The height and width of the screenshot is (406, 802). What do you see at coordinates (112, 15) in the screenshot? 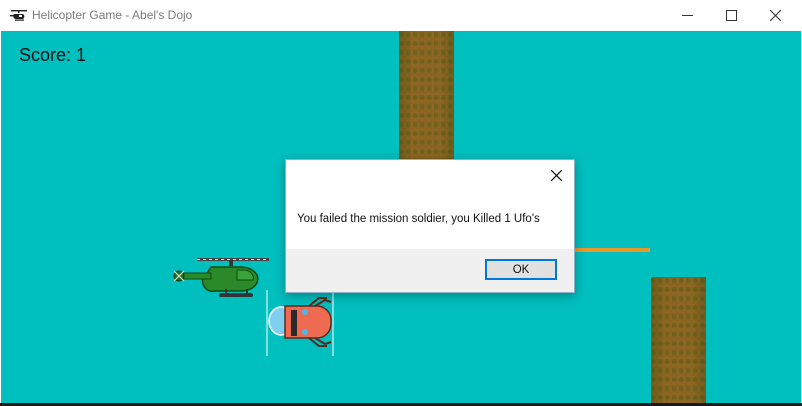
I see `window-title: Helicopter Game - Abel's Dojo` at bounding box center [112, 15].